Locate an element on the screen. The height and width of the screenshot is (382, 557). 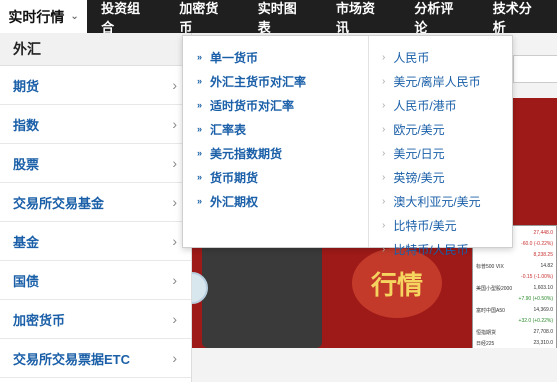
top-nav: 实时行情 ⌄ 投资组合 加密货币 实时图表 市场资讯 分析评论 技术分析 is located at coordinates (278, 17).